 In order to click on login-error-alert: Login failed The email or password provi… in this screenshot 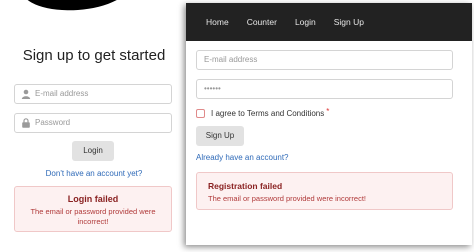, I will do `click(93, 209)`.